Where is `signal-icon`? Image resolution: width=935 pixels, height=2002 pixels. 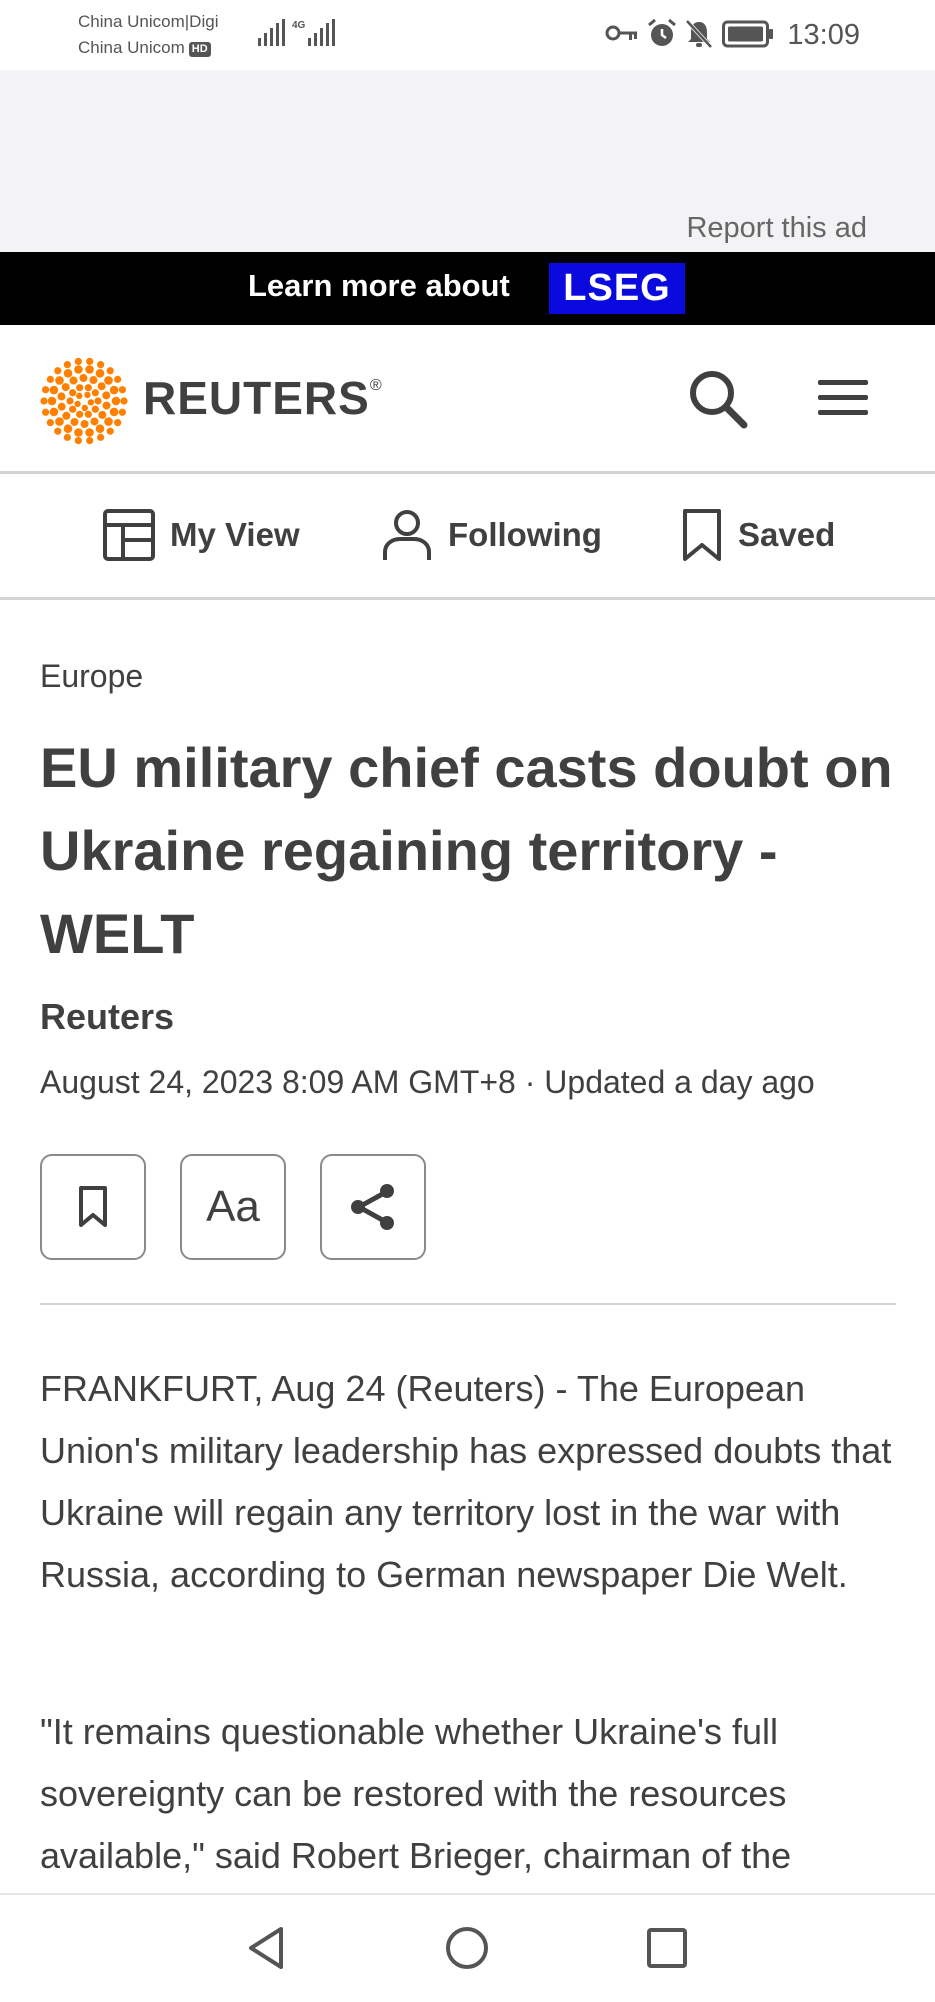 signal-icon is located at coordinates (271, 32).